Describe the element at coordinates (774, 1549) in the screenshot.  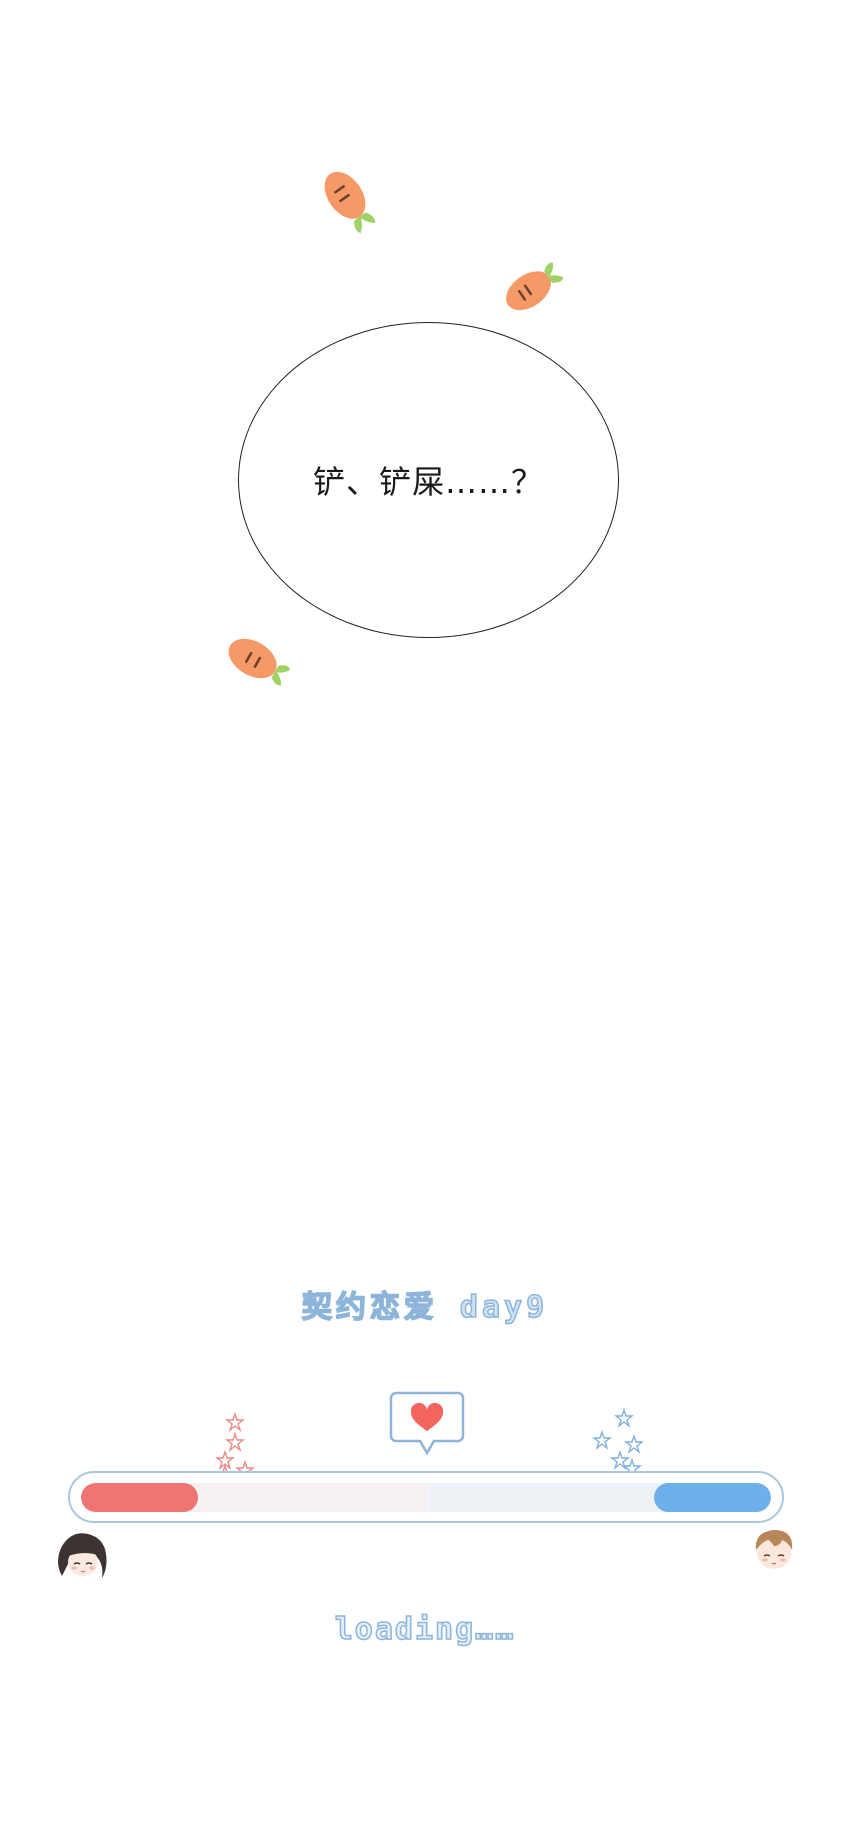
I see `boy-avatar` at that location.